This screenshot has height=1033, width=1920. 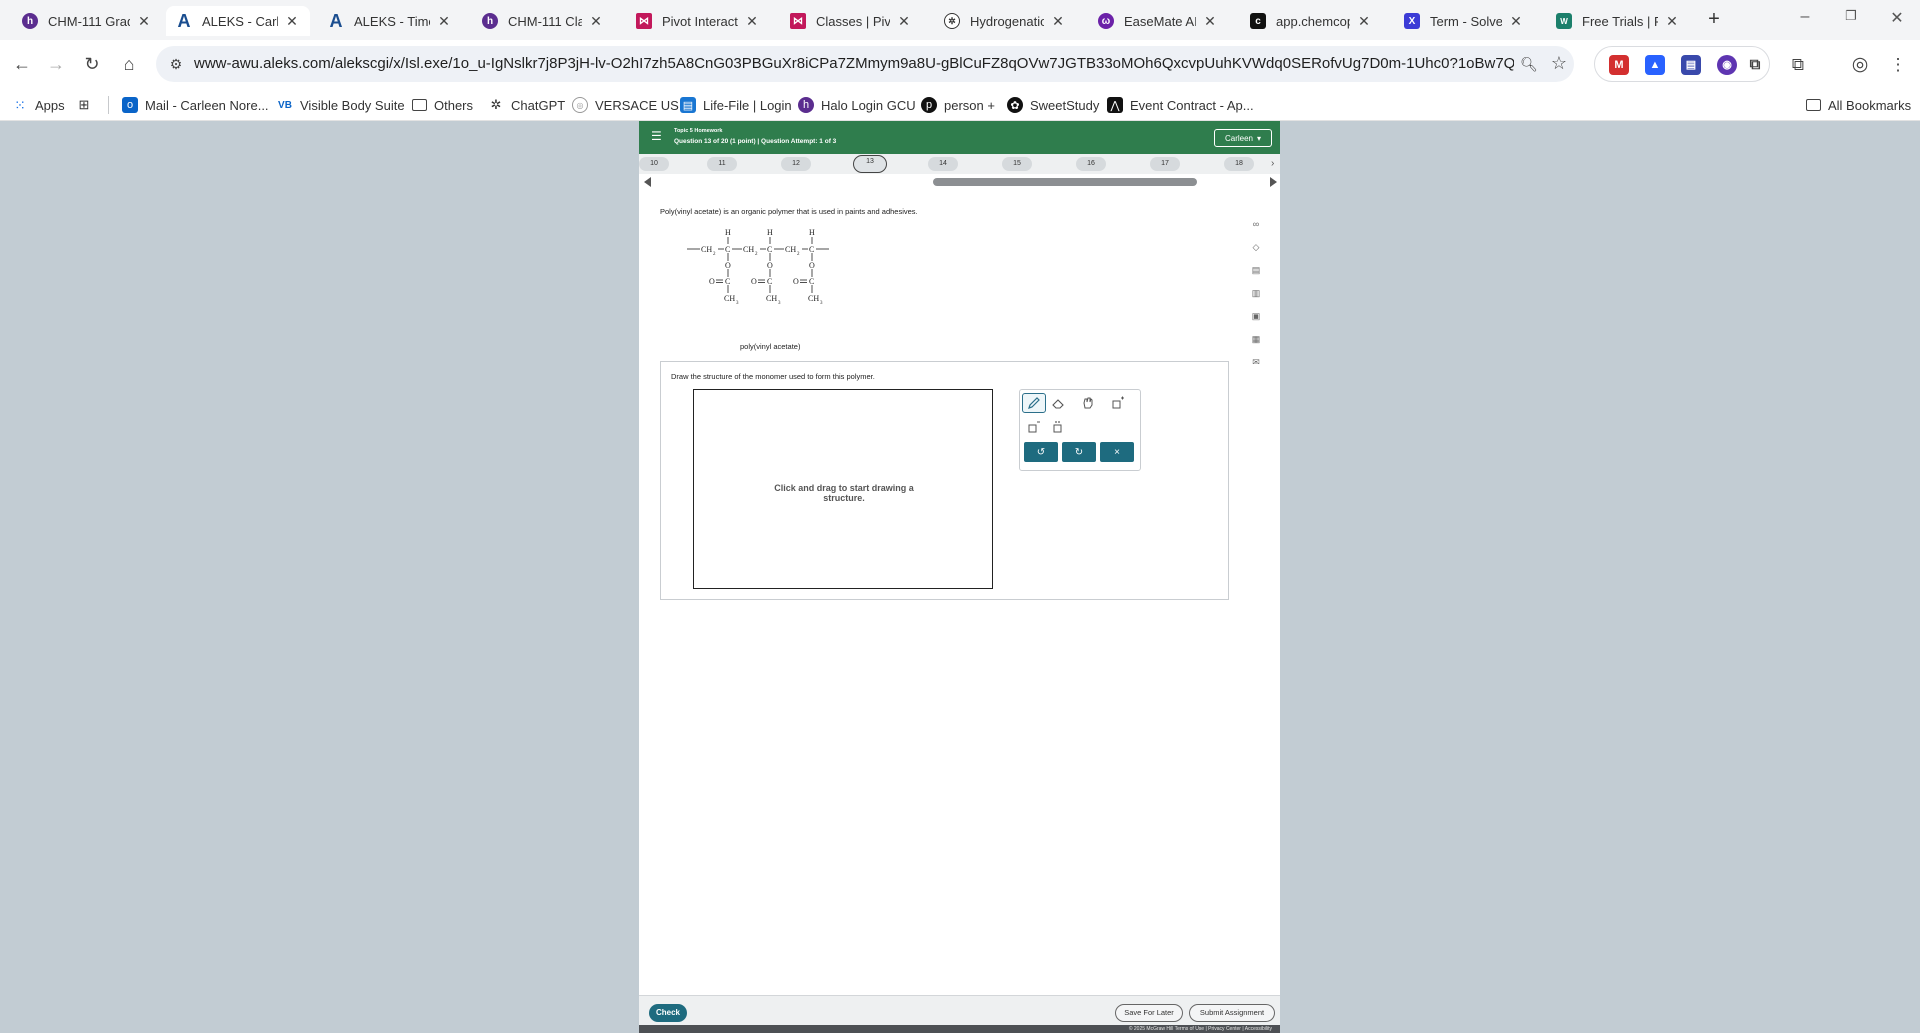 I want to click on question-number: 18, so click(x=1239, y=164).